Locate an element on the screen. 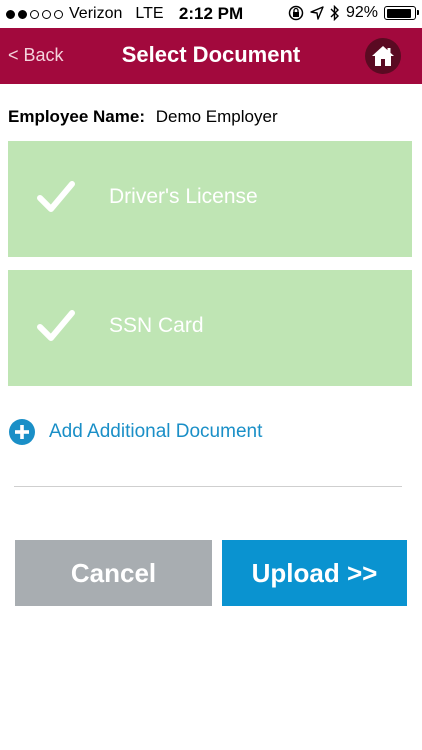  page-title: Select Document is located at coordinates (211, 54).